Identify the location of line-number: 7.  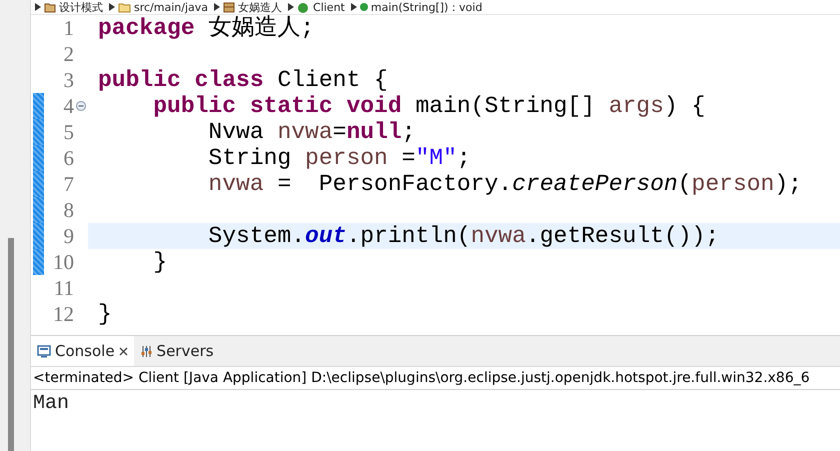
(68, 184).